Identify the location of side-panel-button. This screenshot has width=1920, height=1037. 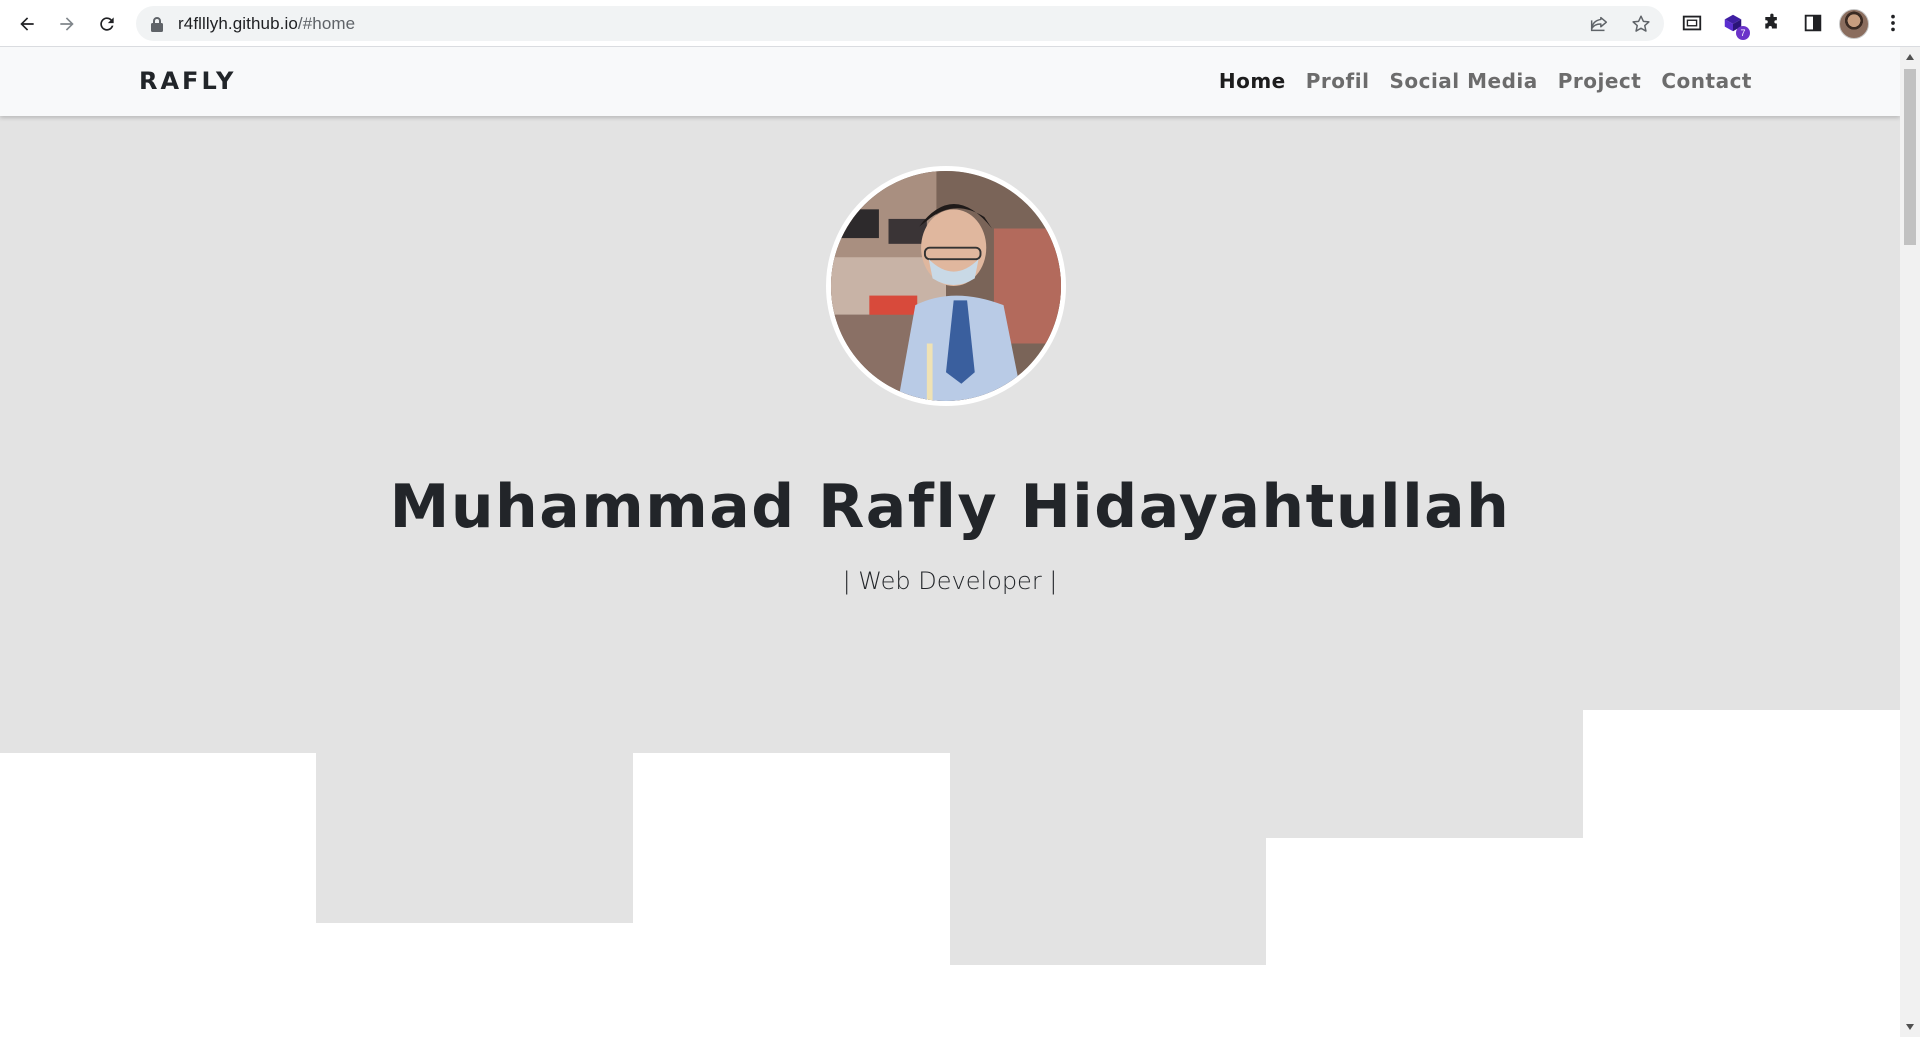
(1813, 23).